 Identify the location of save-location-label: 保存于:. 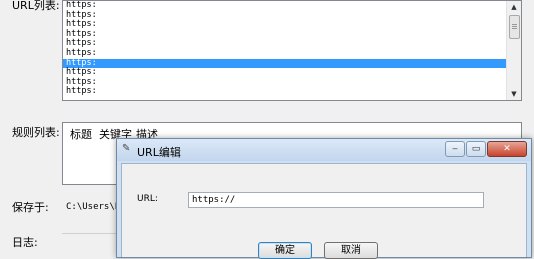
(30, 207).